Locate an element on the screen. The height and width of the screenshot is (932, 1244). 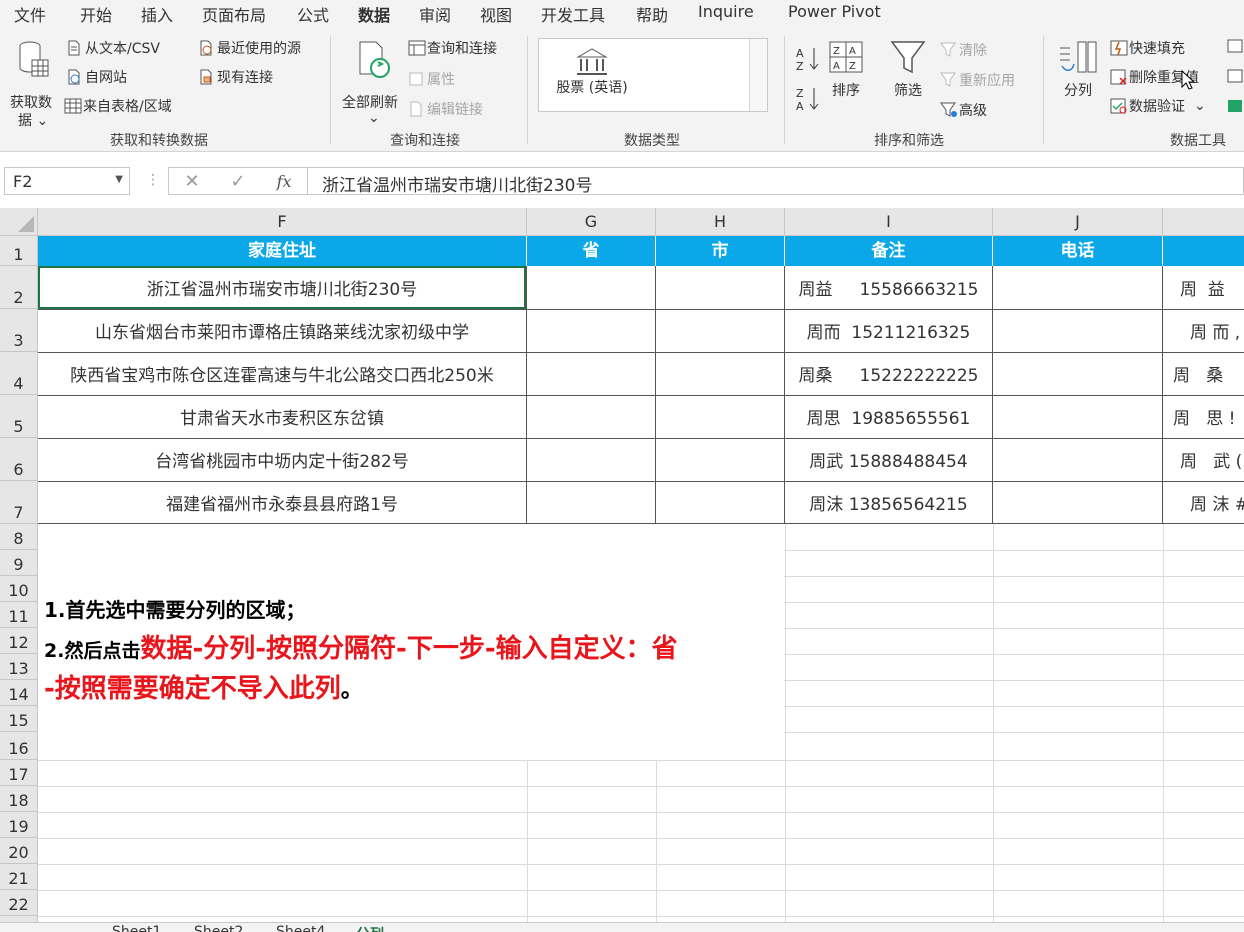
row-header-19: 19 is located at coordinates (19, 825).